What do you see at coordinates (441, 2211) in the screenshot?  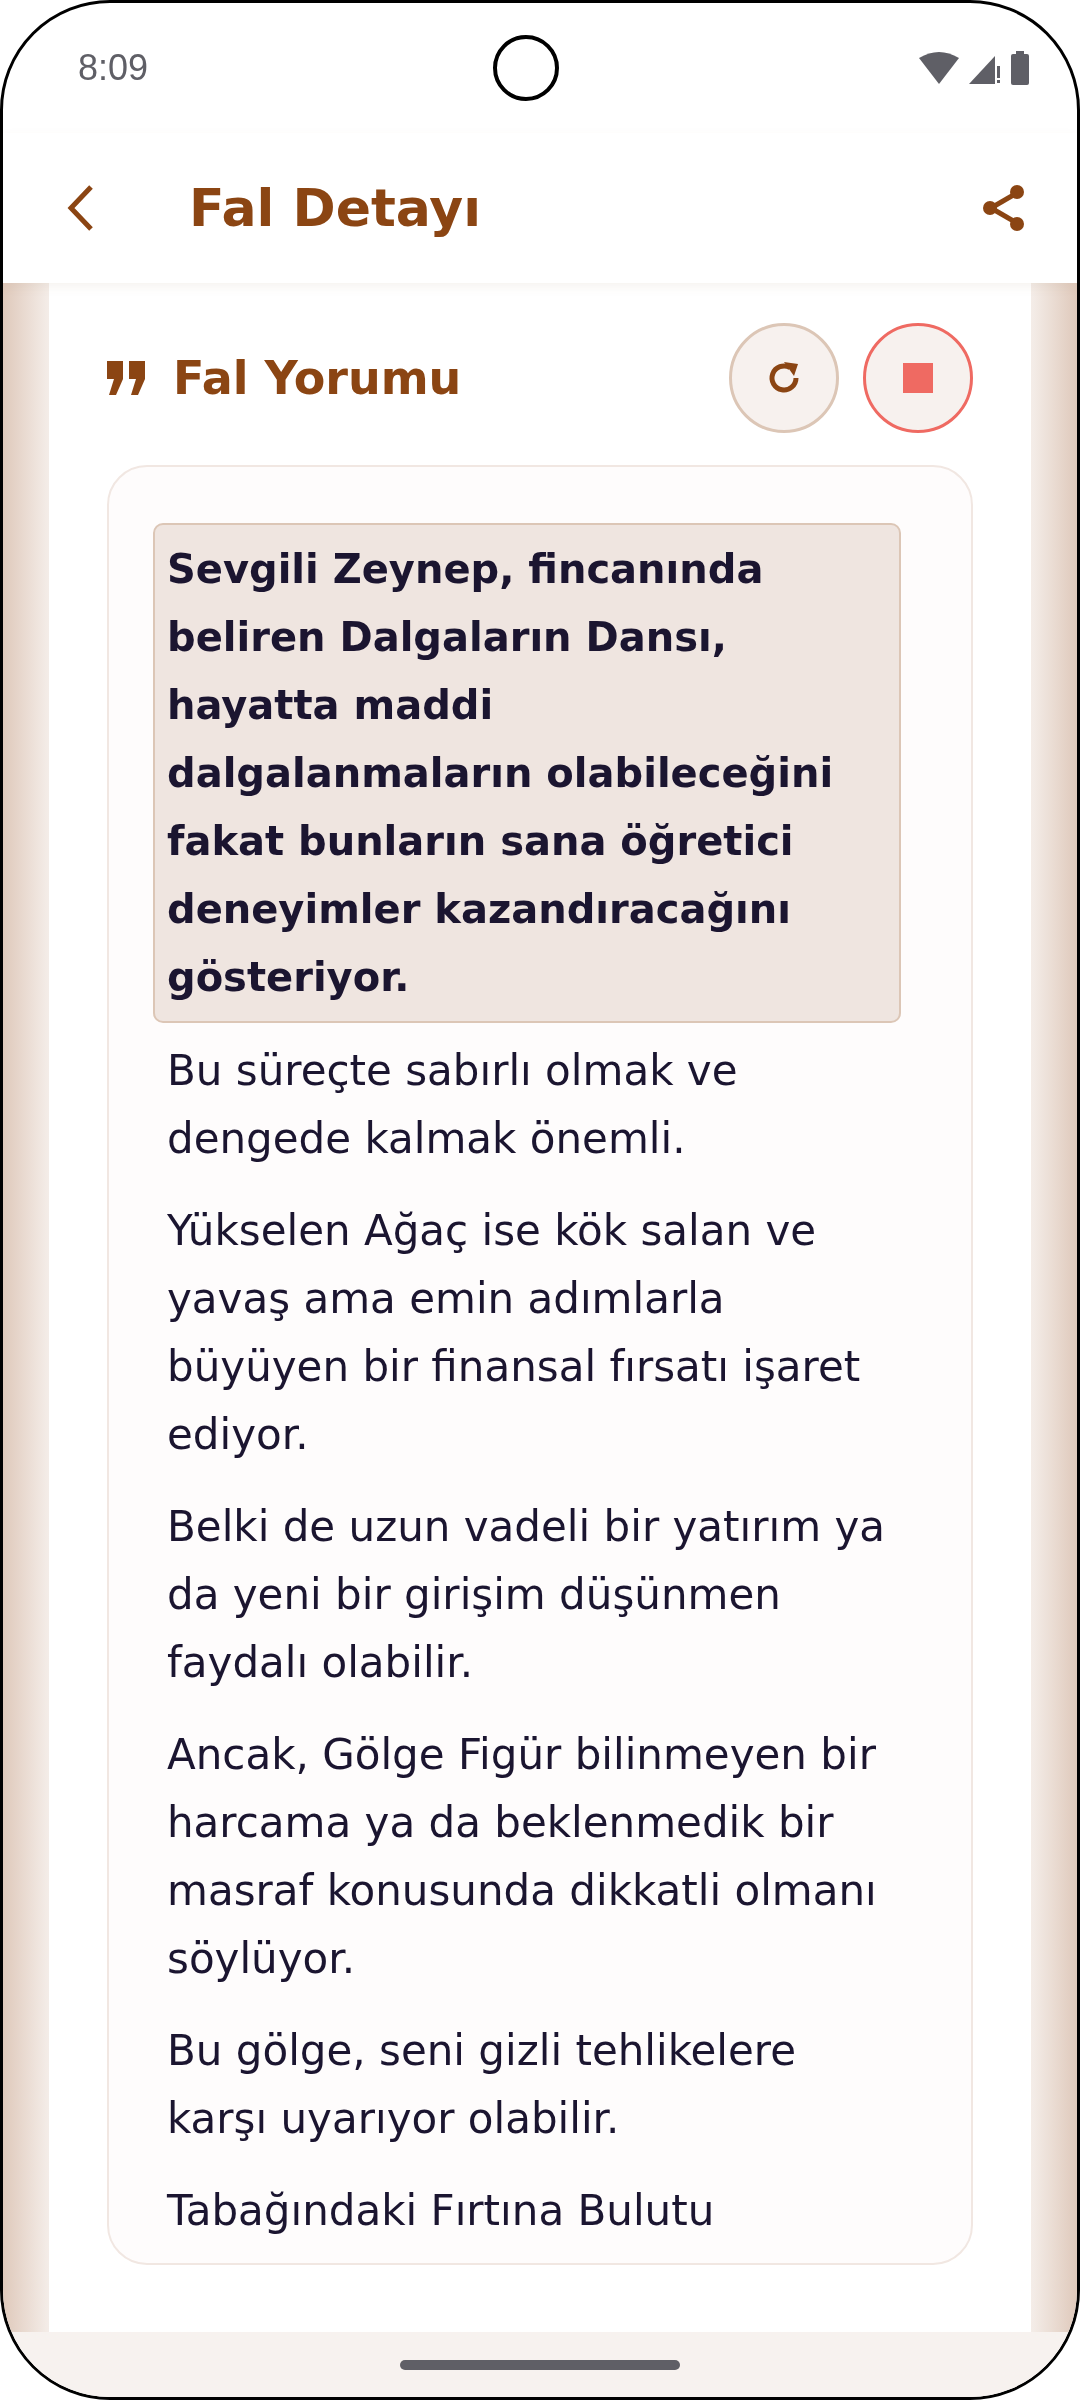 I see `paragraph: Tabağındaki Fırtına Bulutu` at bounding box center [441, 2211].